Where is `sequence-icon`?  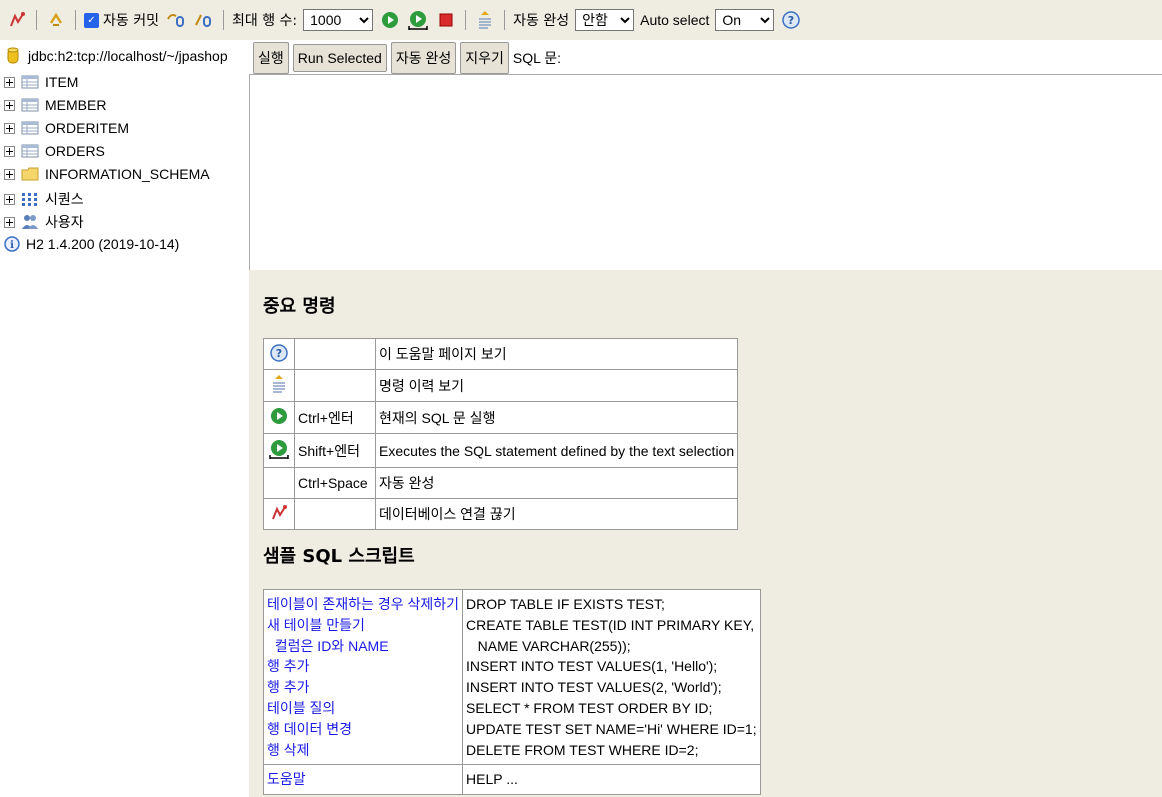 sequence-icon is located at coordinates (30, 199).